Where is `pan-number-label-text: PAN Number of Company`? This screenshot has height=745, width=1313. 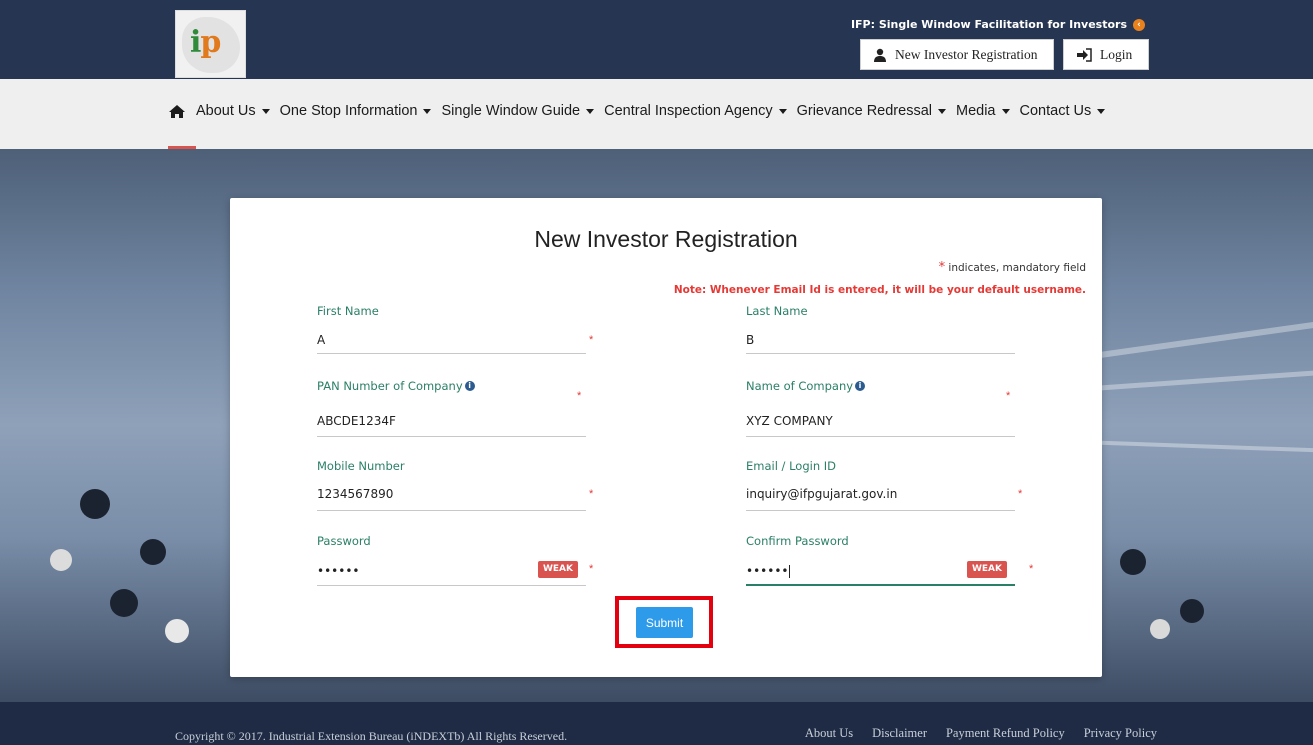
pan-number-label-text: PAN Number of Company is located at coordinates (390, 386).